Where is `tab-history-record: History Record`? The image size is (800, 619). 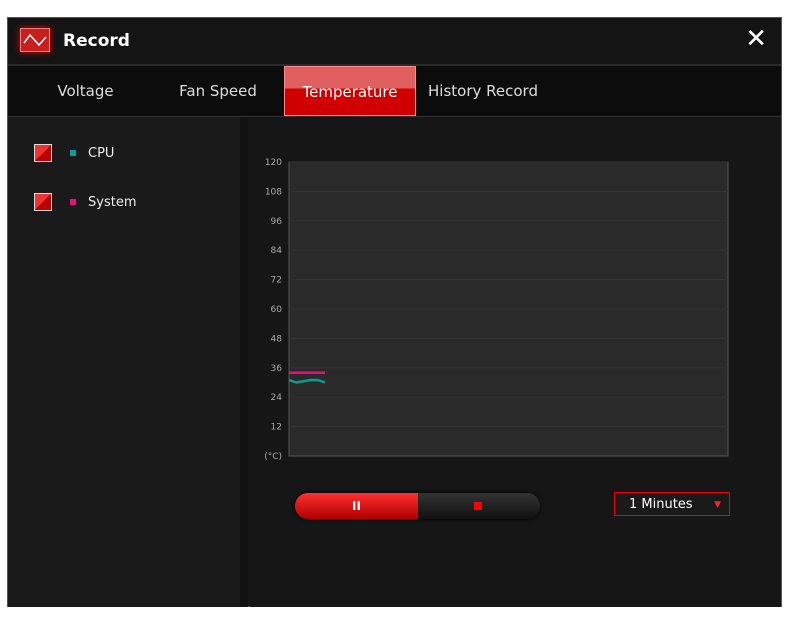
tab-history-record: History Record is located at coordinates (483, 91).